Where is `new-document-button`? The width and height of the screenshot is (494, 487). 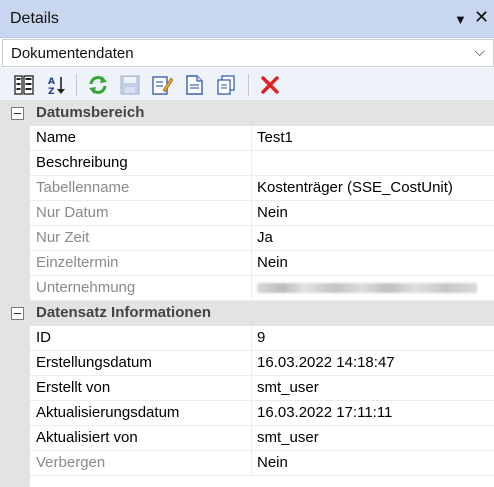
new-document-button is located at coordinates (194, 85).